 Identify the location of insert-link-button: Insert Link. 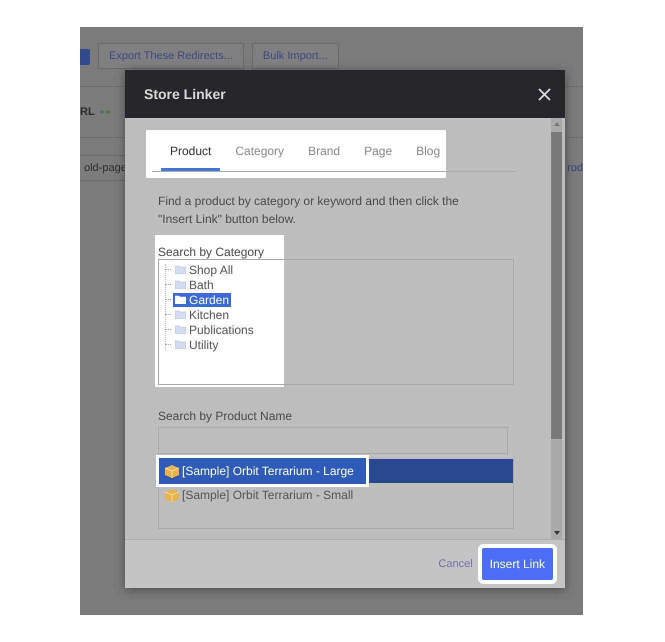
(517, 564).